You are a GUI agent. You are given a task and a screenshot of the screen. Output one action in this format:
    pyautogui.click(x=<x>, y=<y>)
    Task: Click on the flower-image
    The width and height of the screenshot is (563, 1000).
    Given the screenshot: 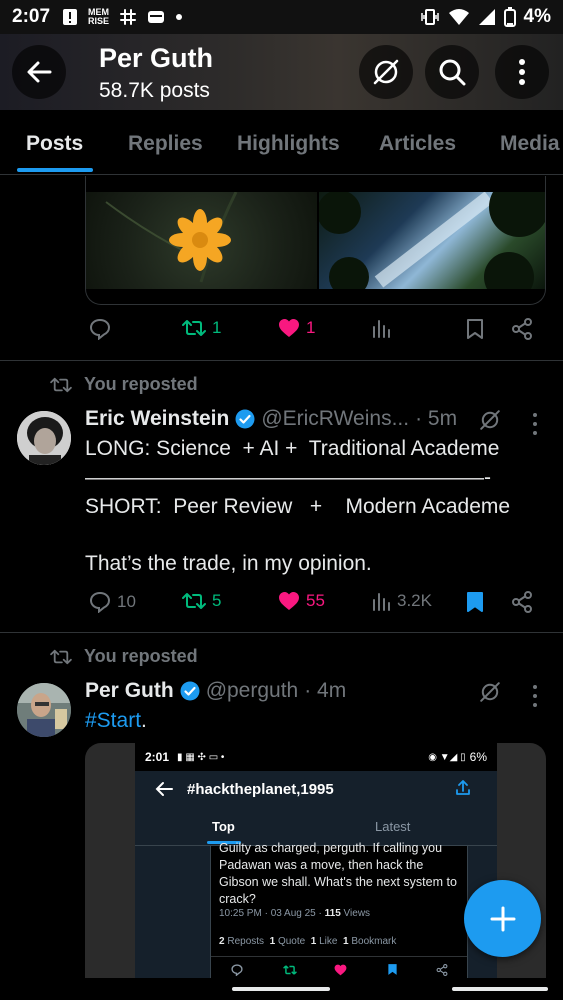 What is the action you would take?
    pyautogui.click(x=171, y=237)
    